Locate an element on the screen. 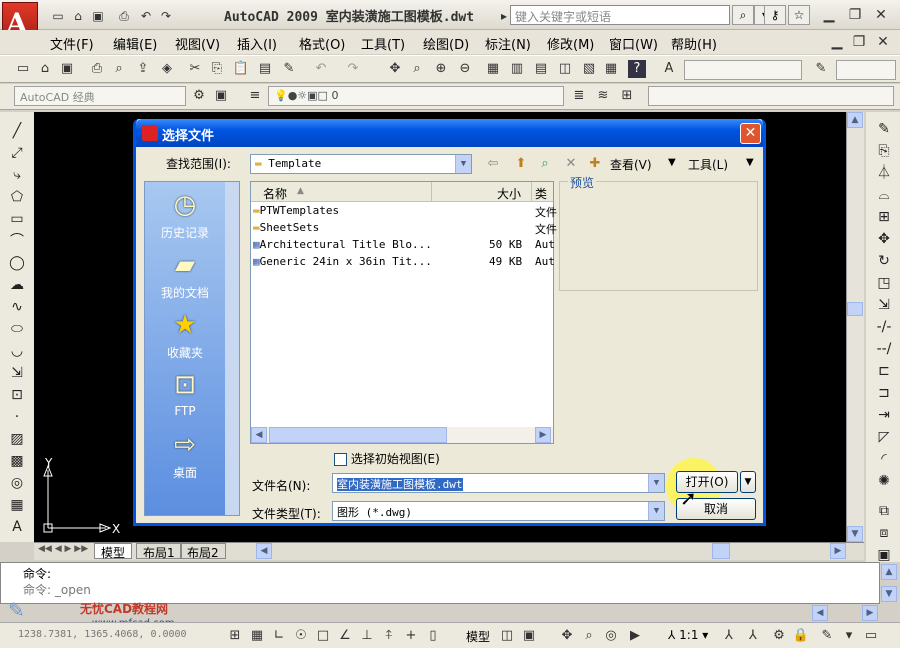  sheetset-icon: ◫ is located at coordinates (565, 69).